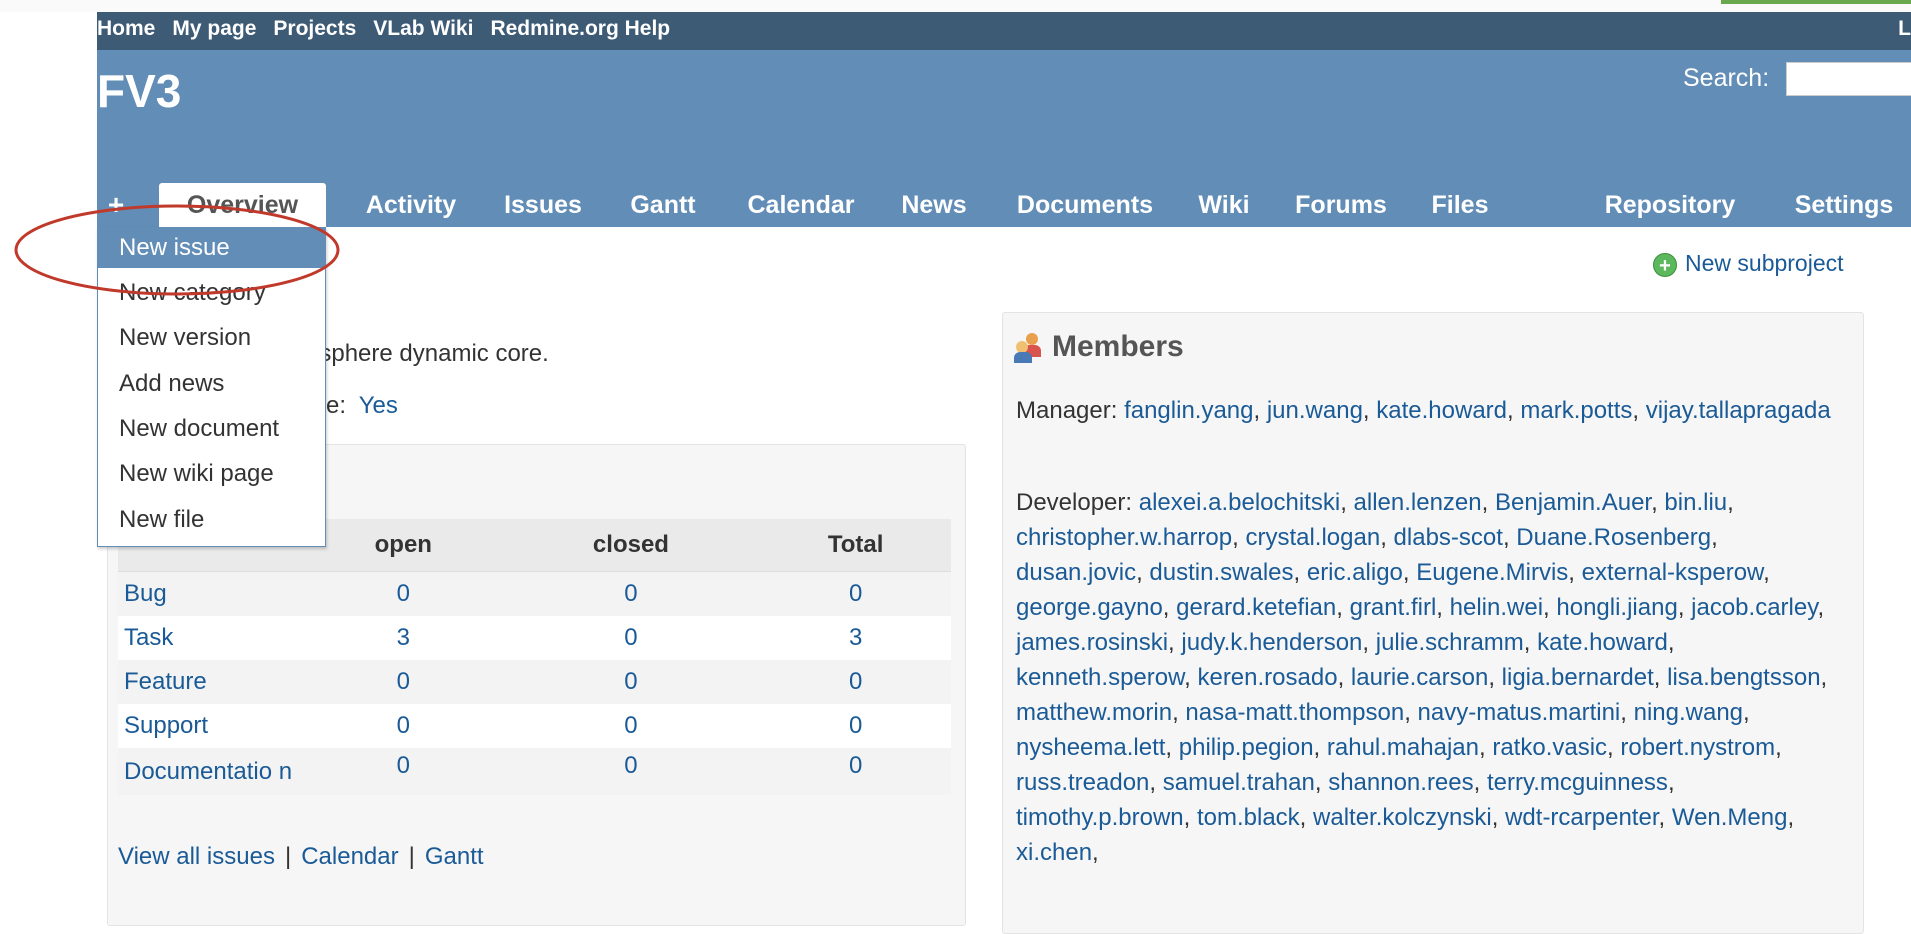  I want to click on tab-overview: Overview, so click(242, 205).